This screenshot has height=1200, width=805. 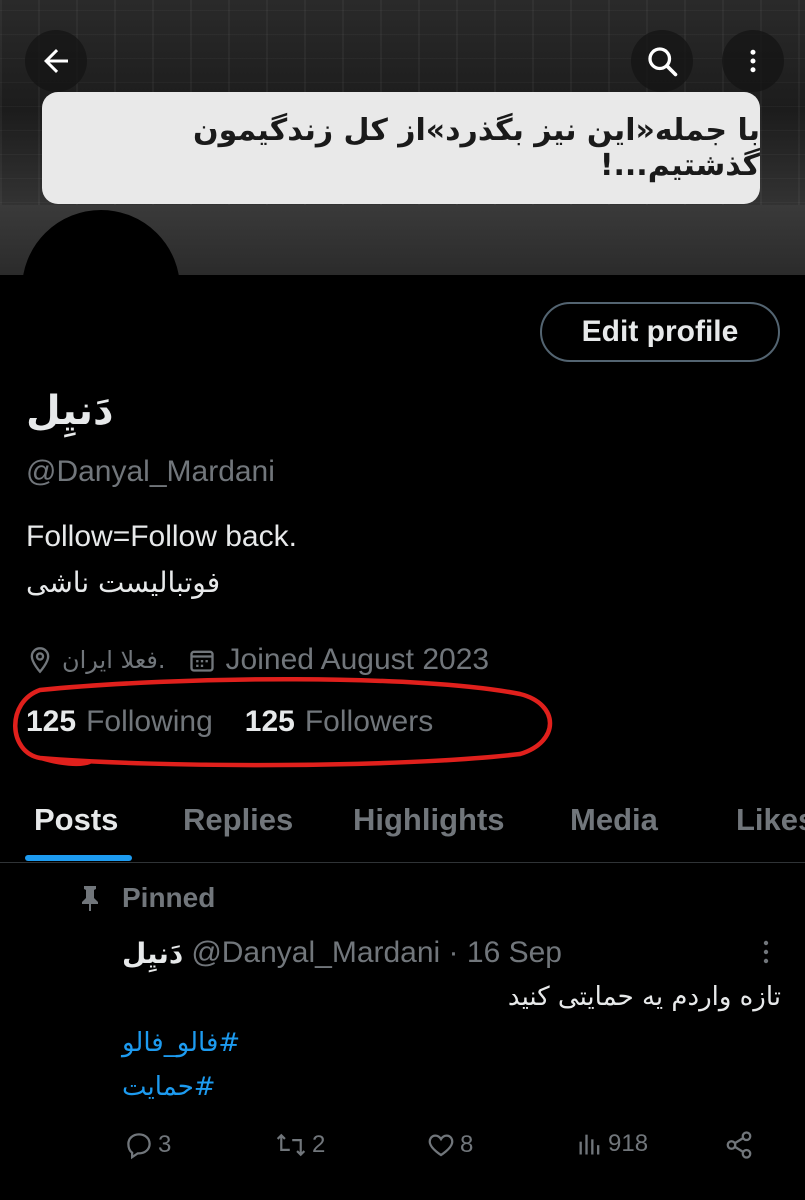 What do you see at coordinates (150, 471) in the screenshot?
I see `profile-handle: @Danyal_Mardani` at bounding box center [150, 471].